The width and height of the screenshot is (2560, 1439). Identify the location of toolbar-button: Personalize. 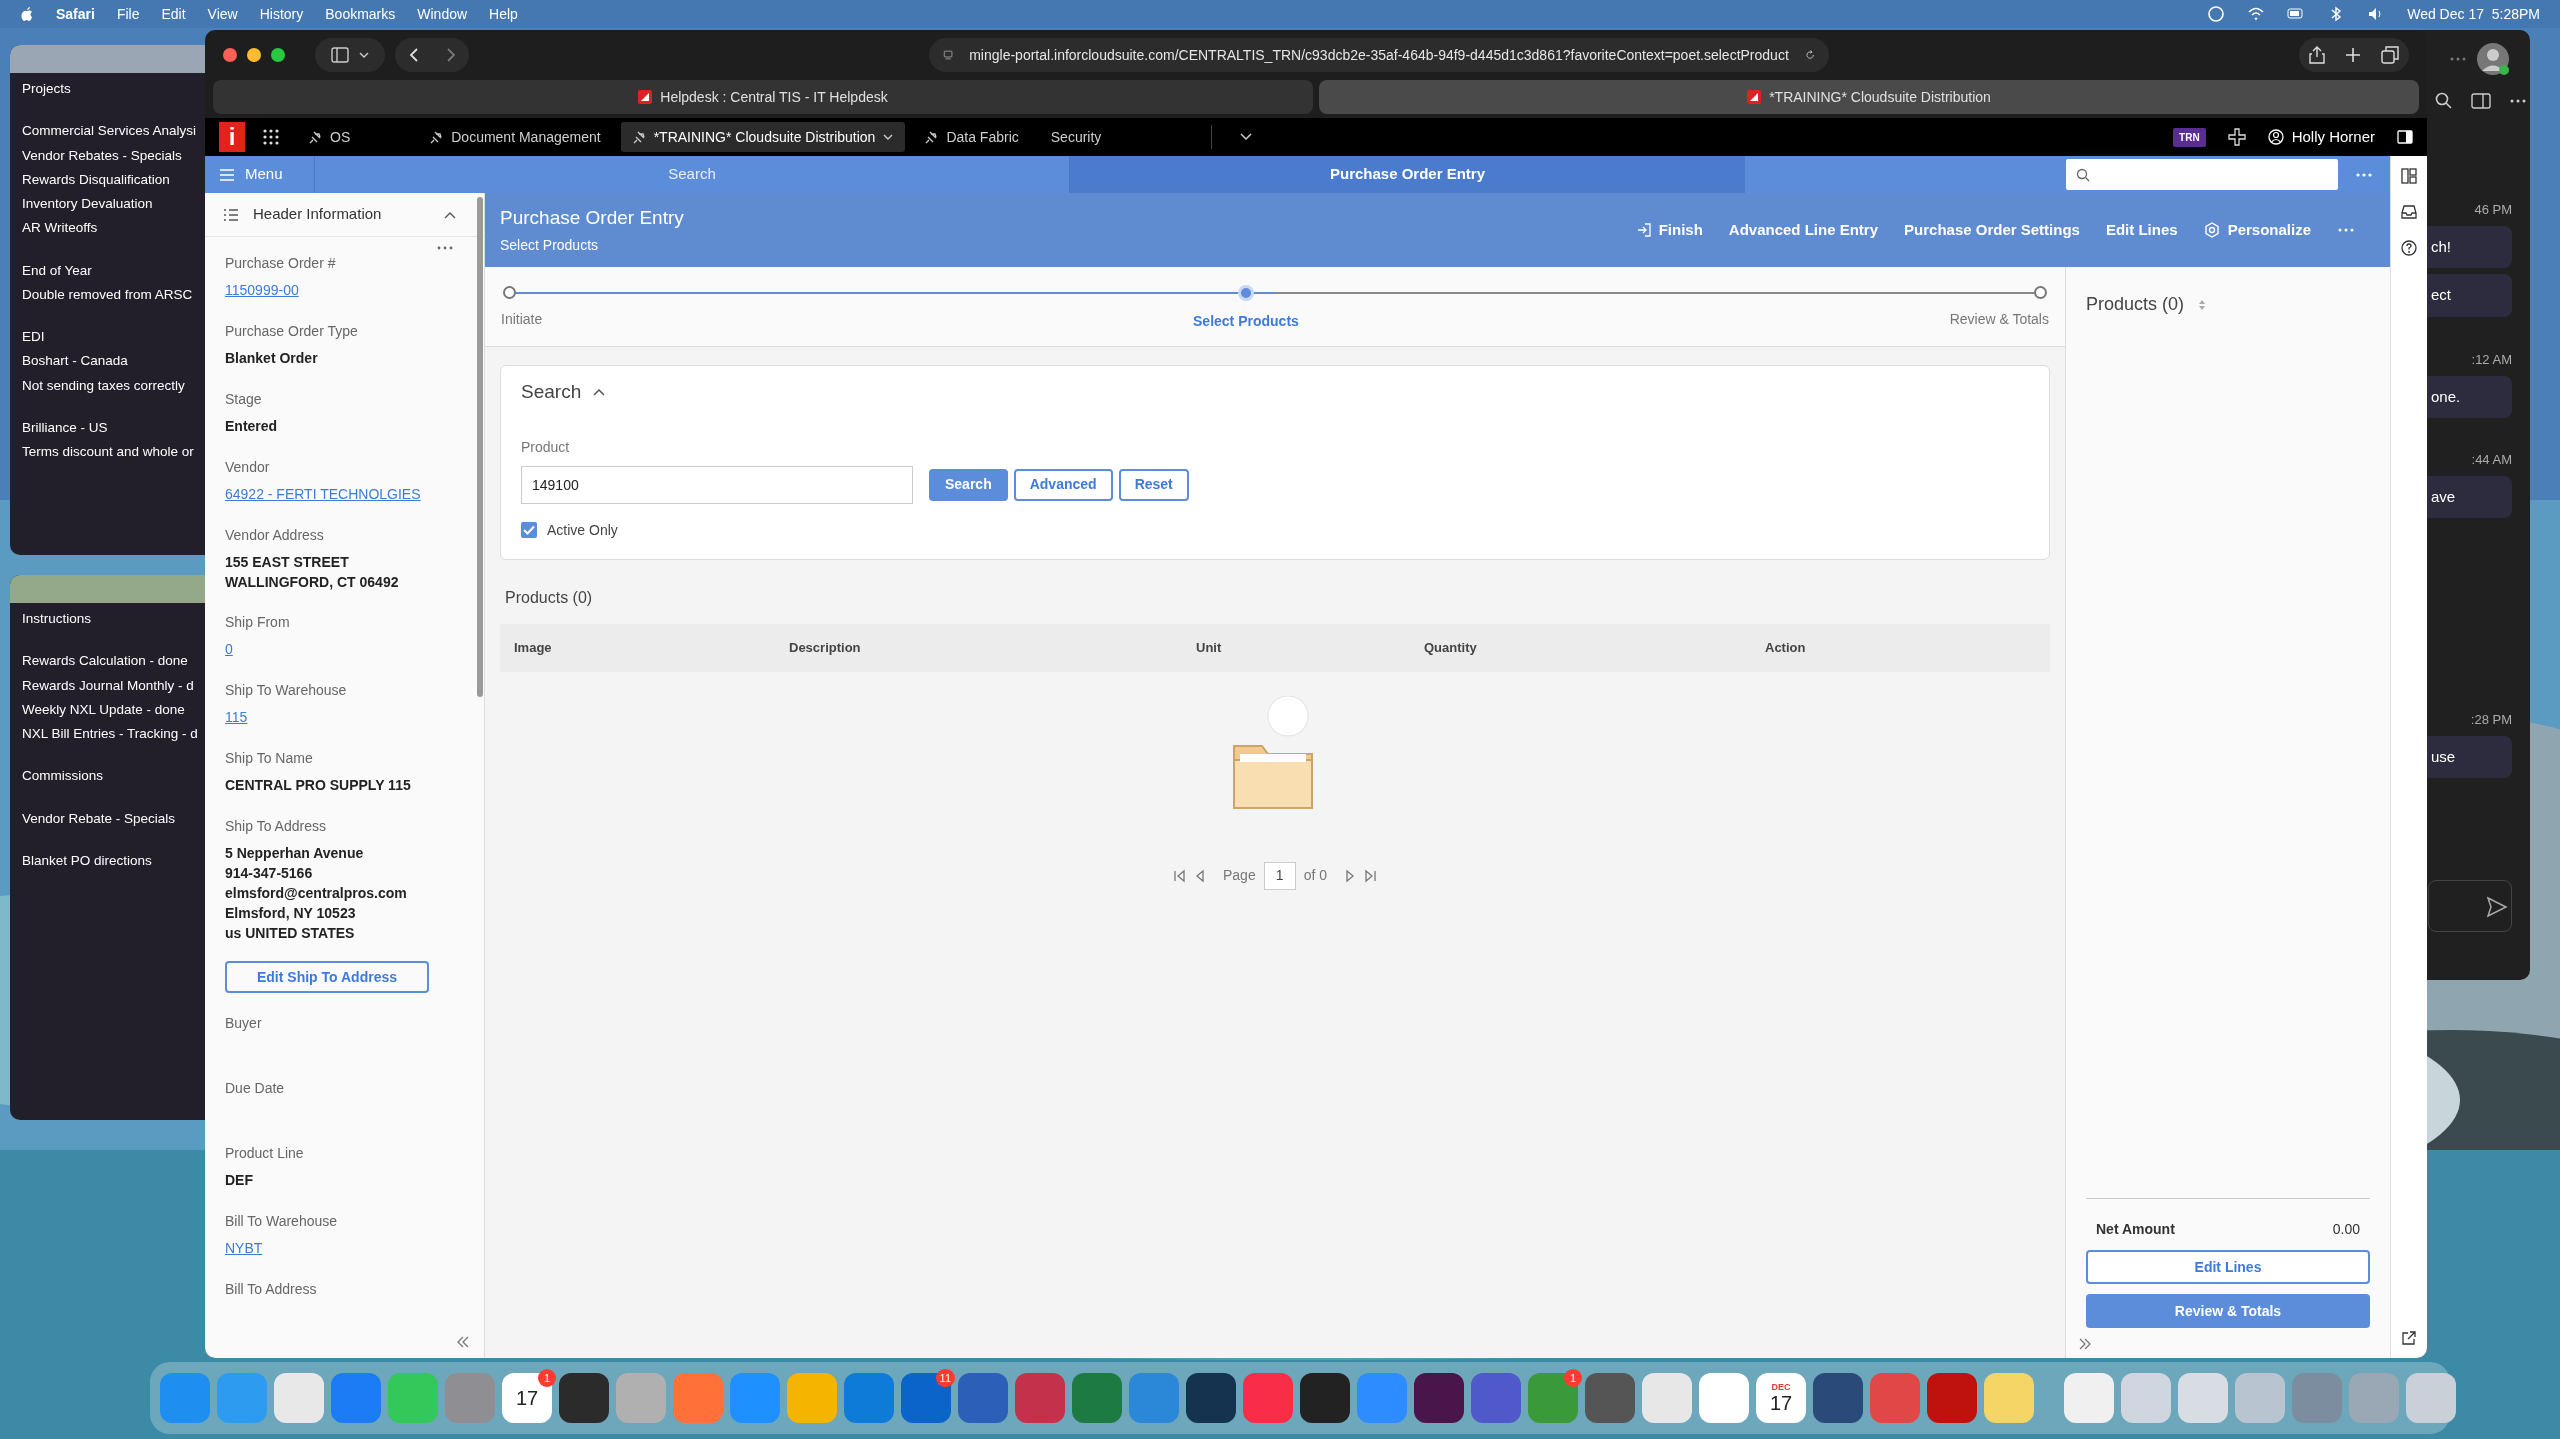
(2257, 230).